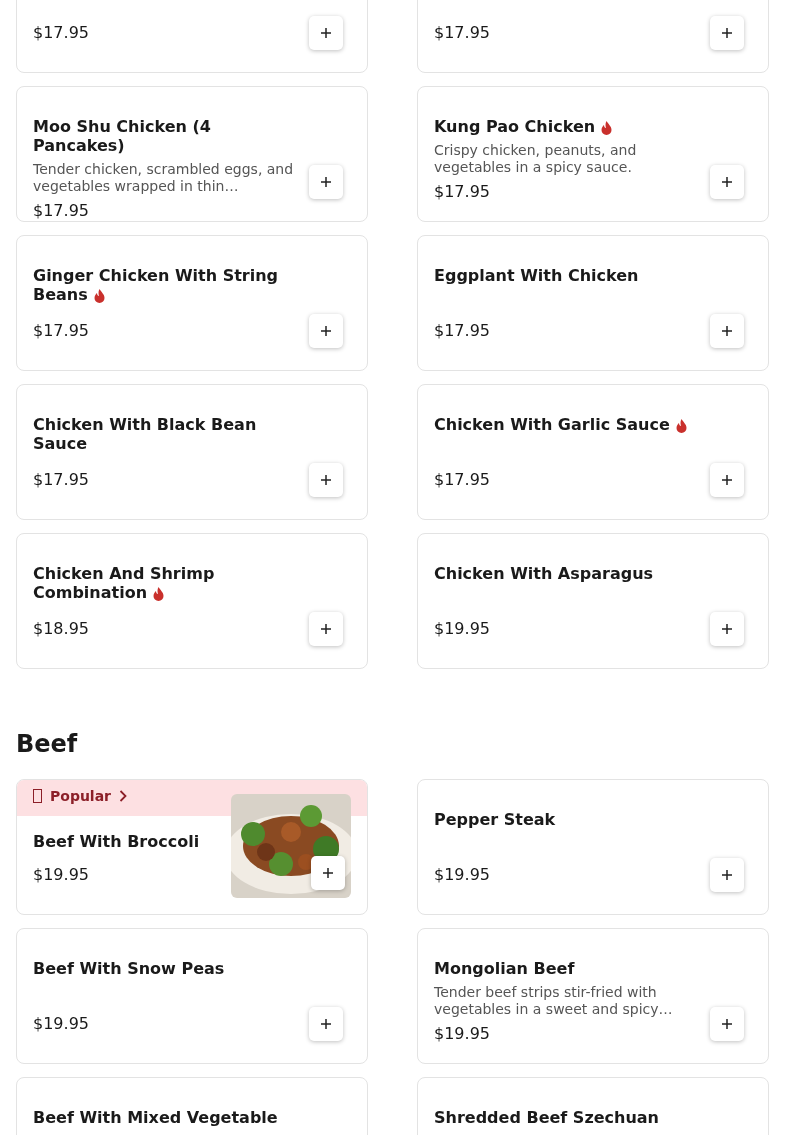  What do you see at coordinates (145, 434) in the screenshot?
I see `item-name: Chicken With Black Bean Sauce` at bounding box center [145, 434].